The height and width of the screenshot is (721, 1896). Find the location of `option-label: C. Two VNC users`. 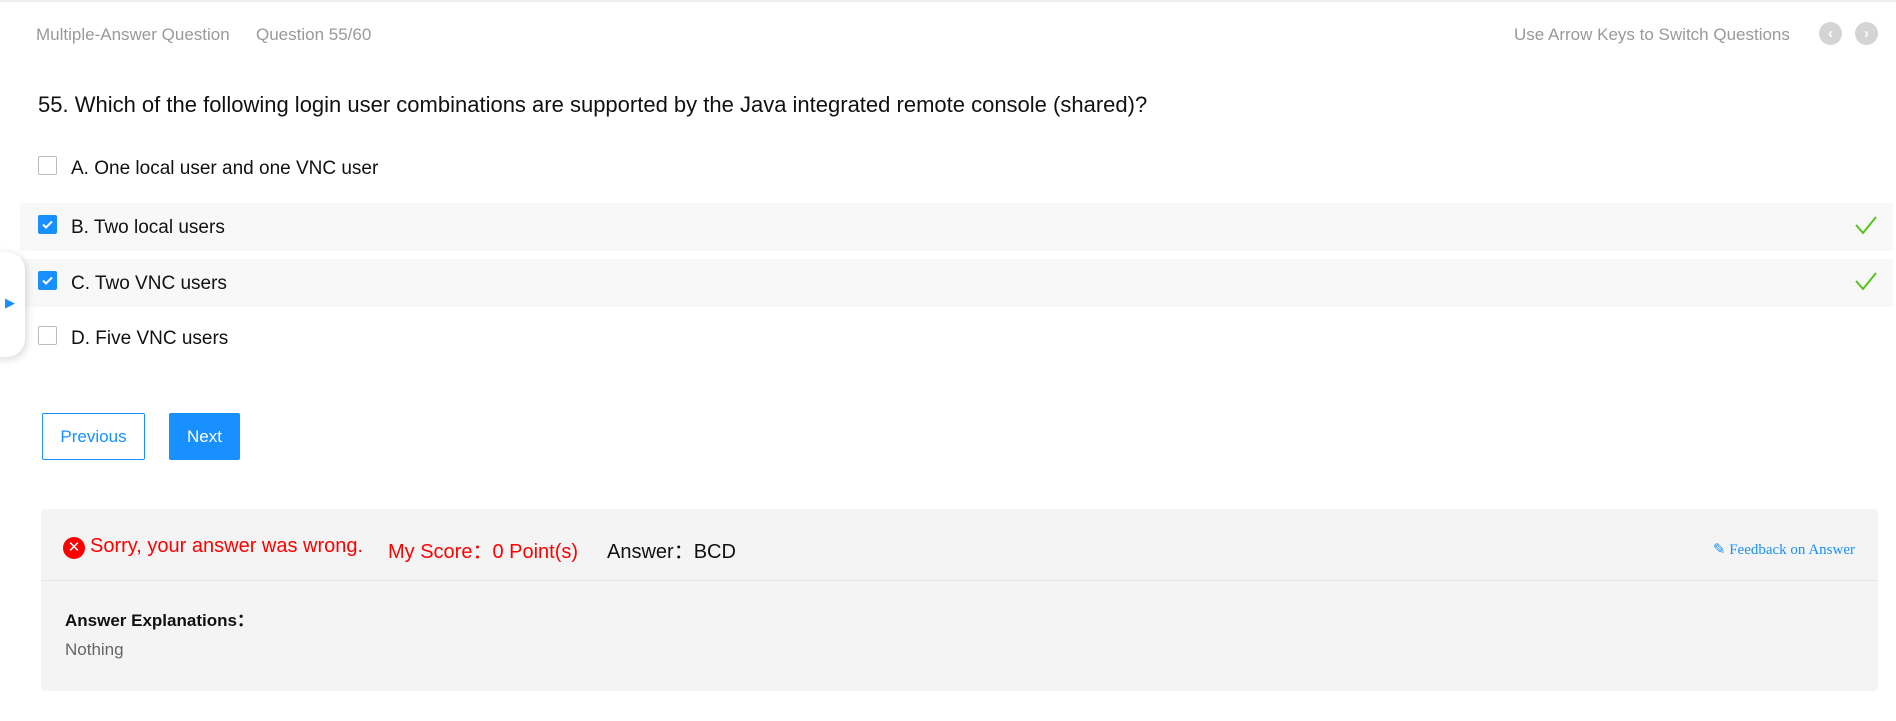

option-label: C. Two VNC users is located at coordinates (149, 283).